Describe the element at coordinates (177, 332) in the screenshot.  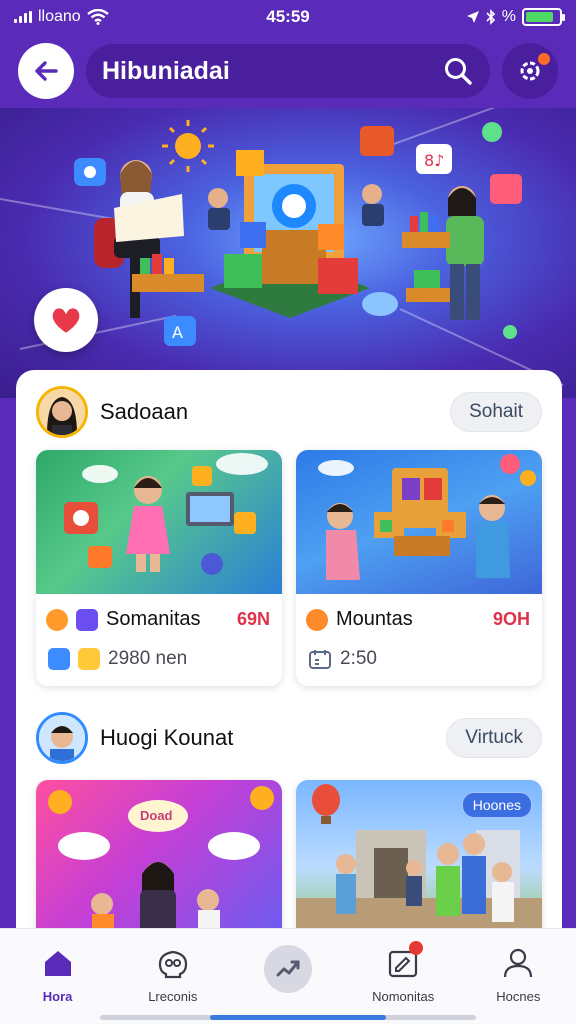
I see `svg-text: A` at that location.